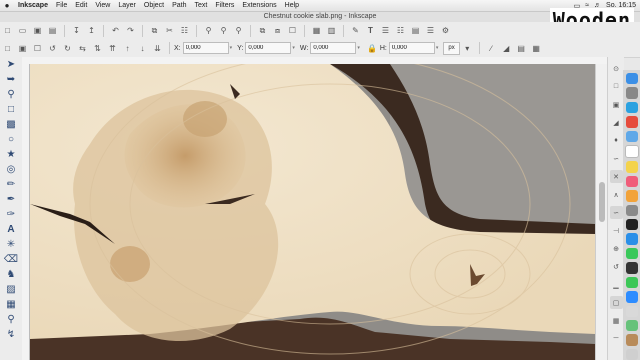 The width and height of the screenshot is (640, 360). I want to click on unit-select: px, so click(451, 48).